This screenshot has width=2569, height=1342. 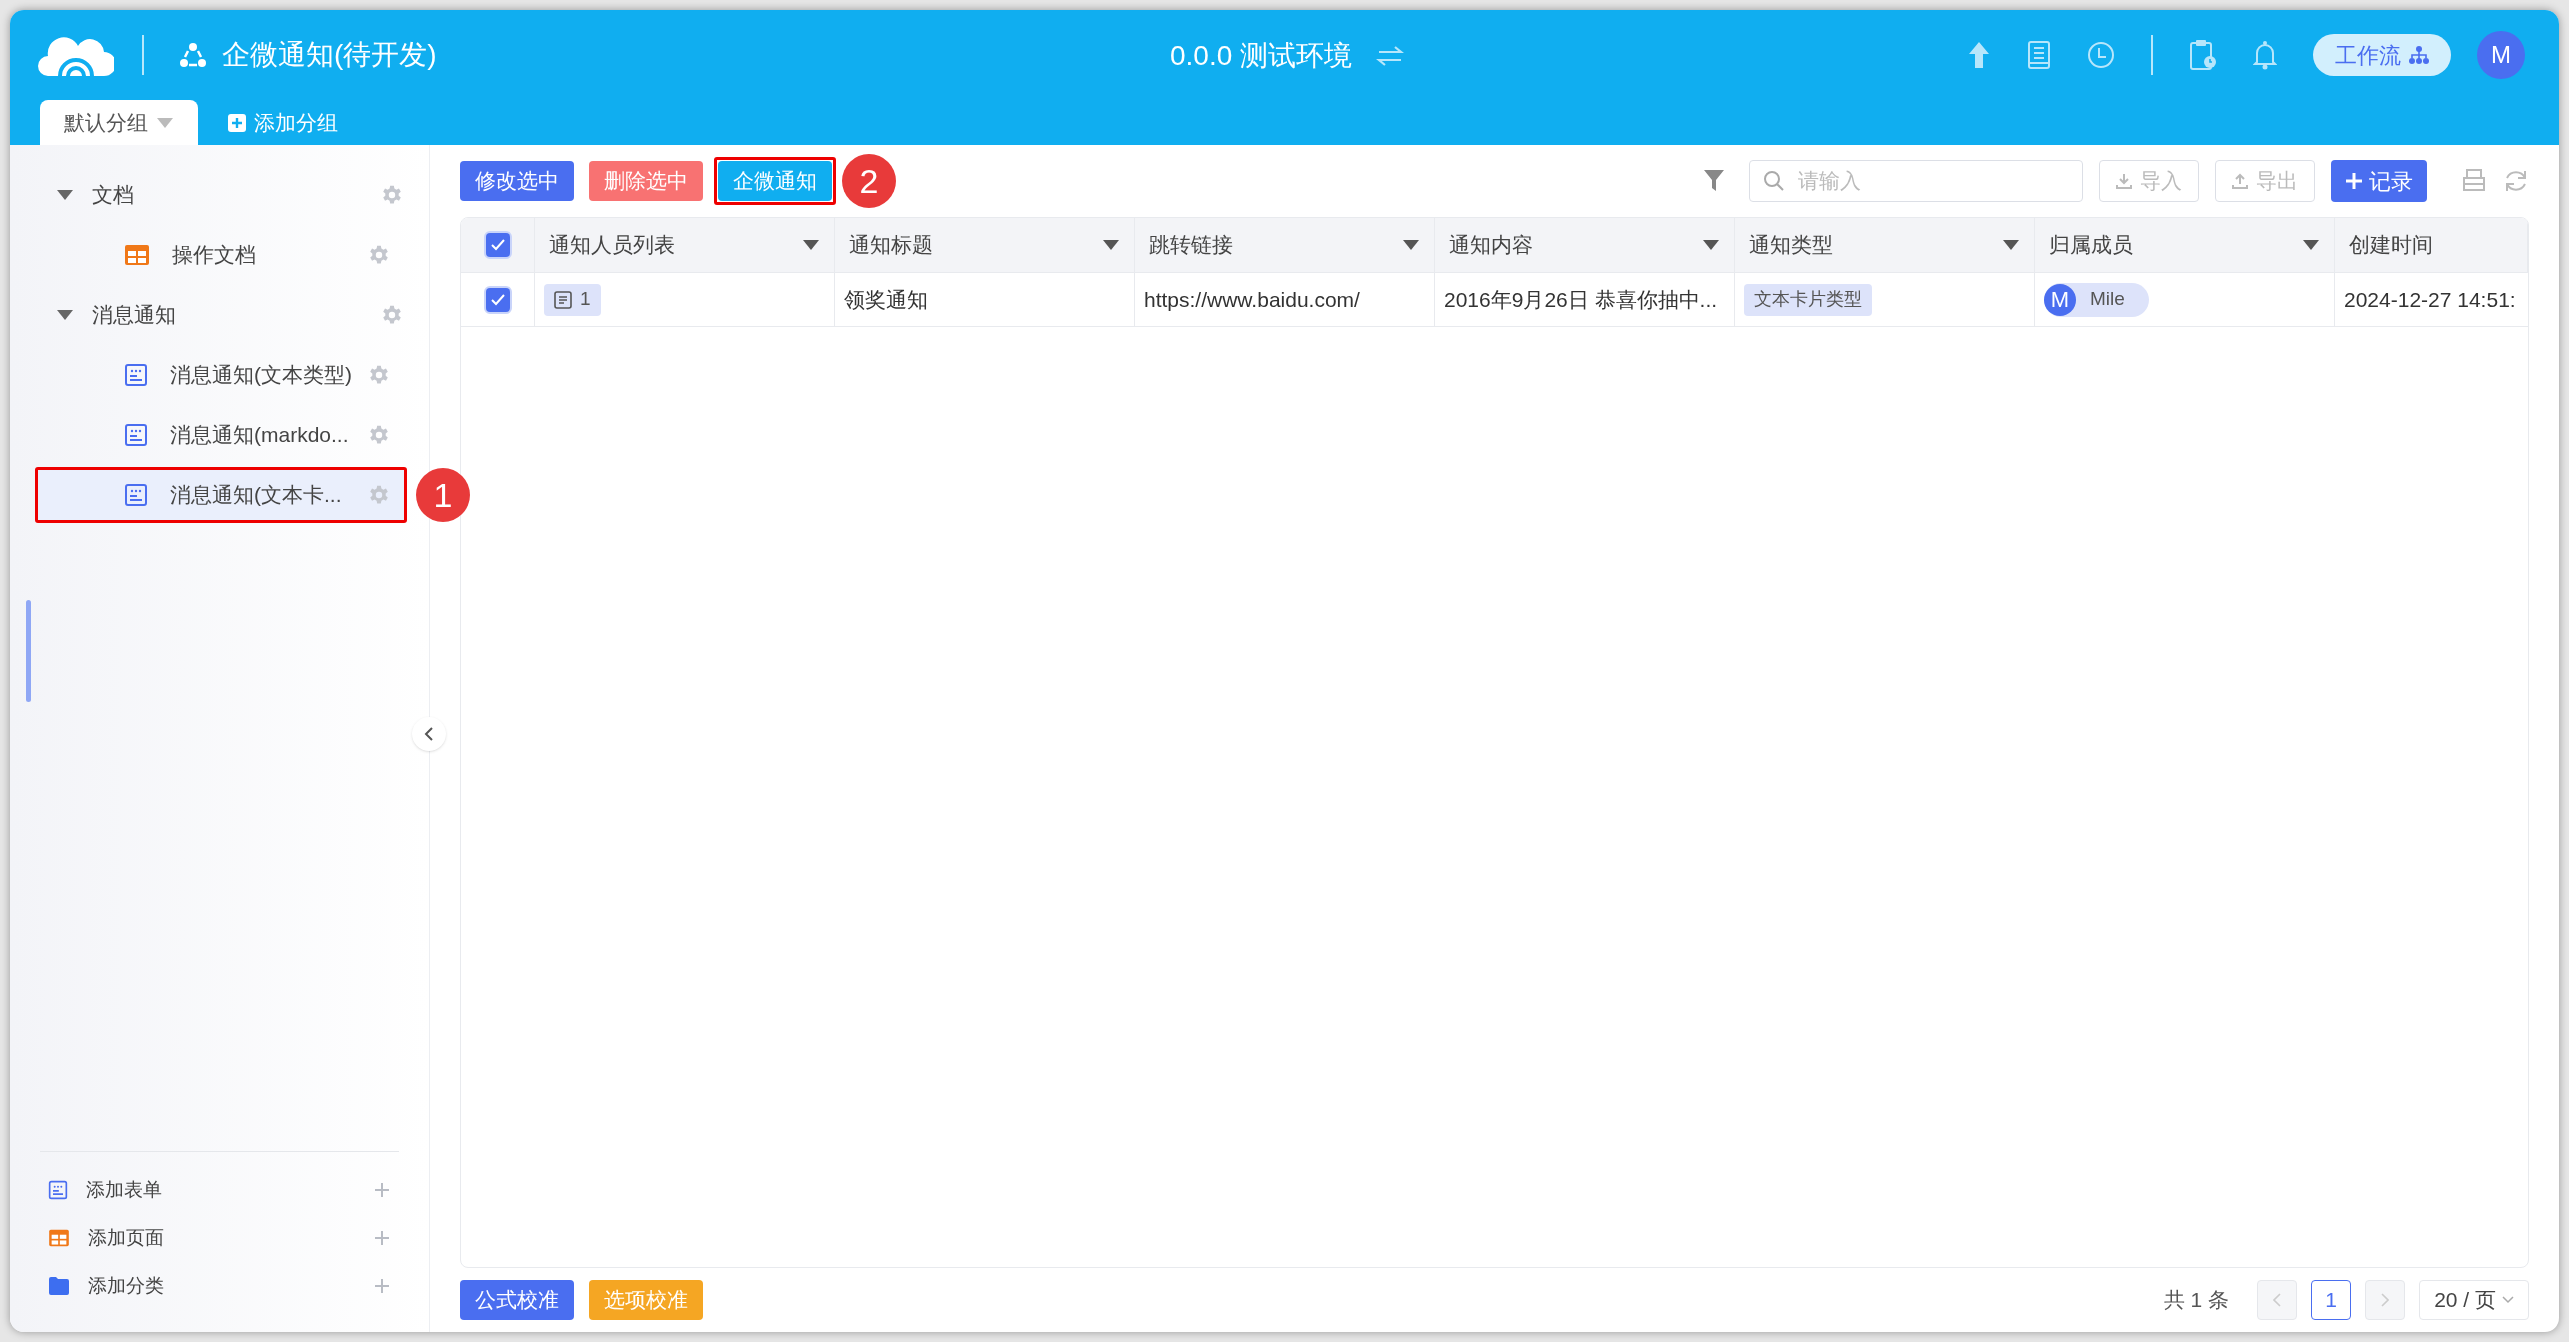 I want to click on footer-button: 公式校准, so click(x=517, y=1300).